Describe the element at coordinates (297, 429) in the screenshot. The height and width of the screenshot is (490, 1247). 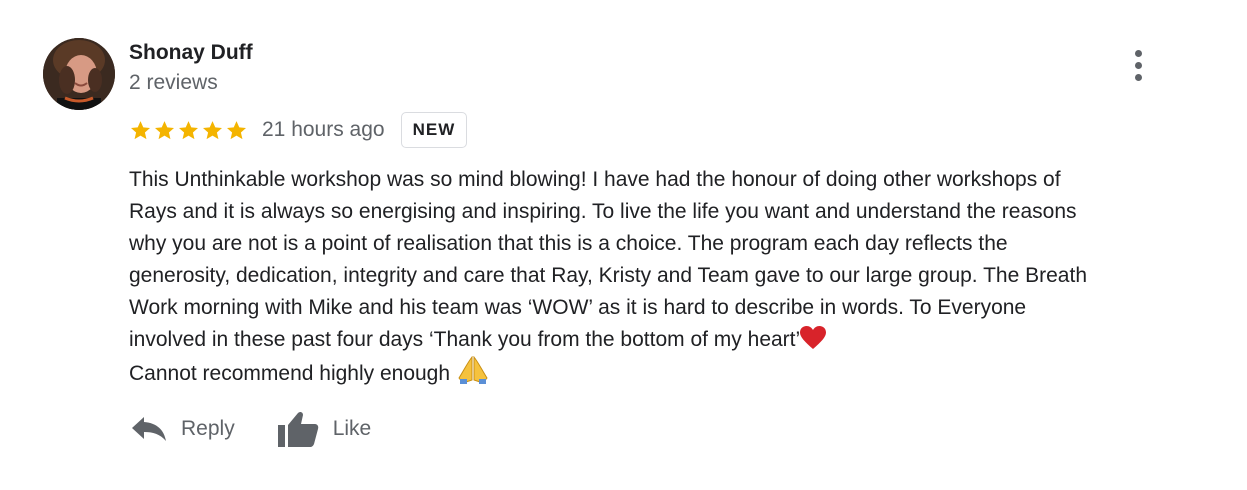
I see `thumb-up-icon` at that location.